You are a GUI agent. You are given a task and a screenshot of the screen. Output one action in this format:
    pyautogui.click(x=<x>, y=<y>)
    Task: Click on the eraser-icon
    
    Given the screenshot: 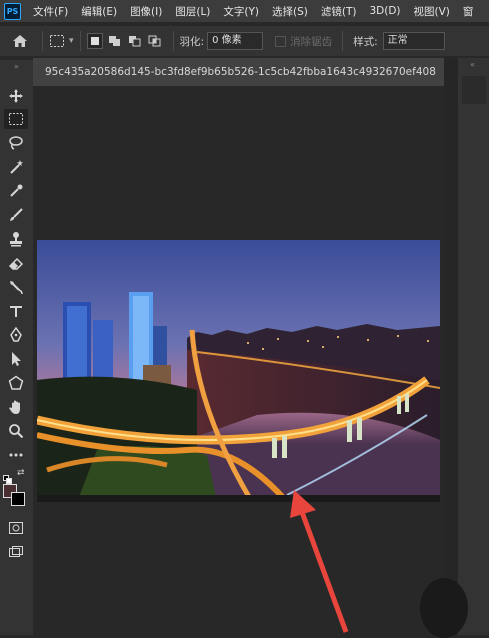 What is the action you would take?
    pyautogui.click(x=16, y=263)
    